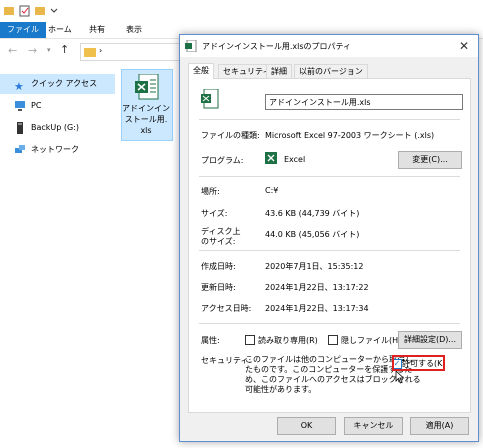 This screenshot has height=448, width=483. Describe the element at coordinates (329, 369) in the screenshot. I see `security-message-line: たものです。このコンピューターを保護するた` at that location.